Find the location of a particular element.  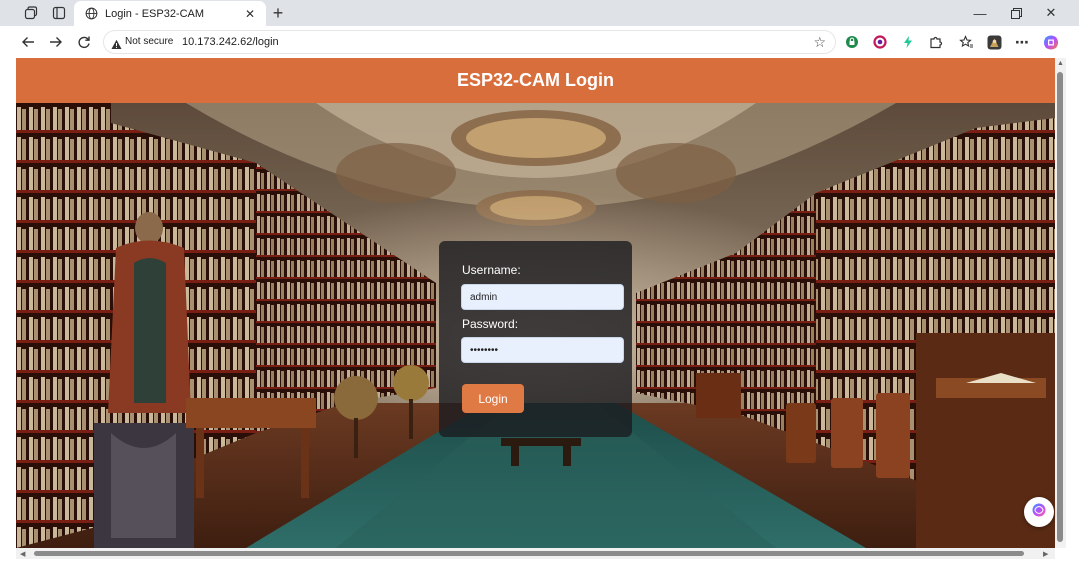

horizontal-scroll-thumb is located at coordinates (529, 553).